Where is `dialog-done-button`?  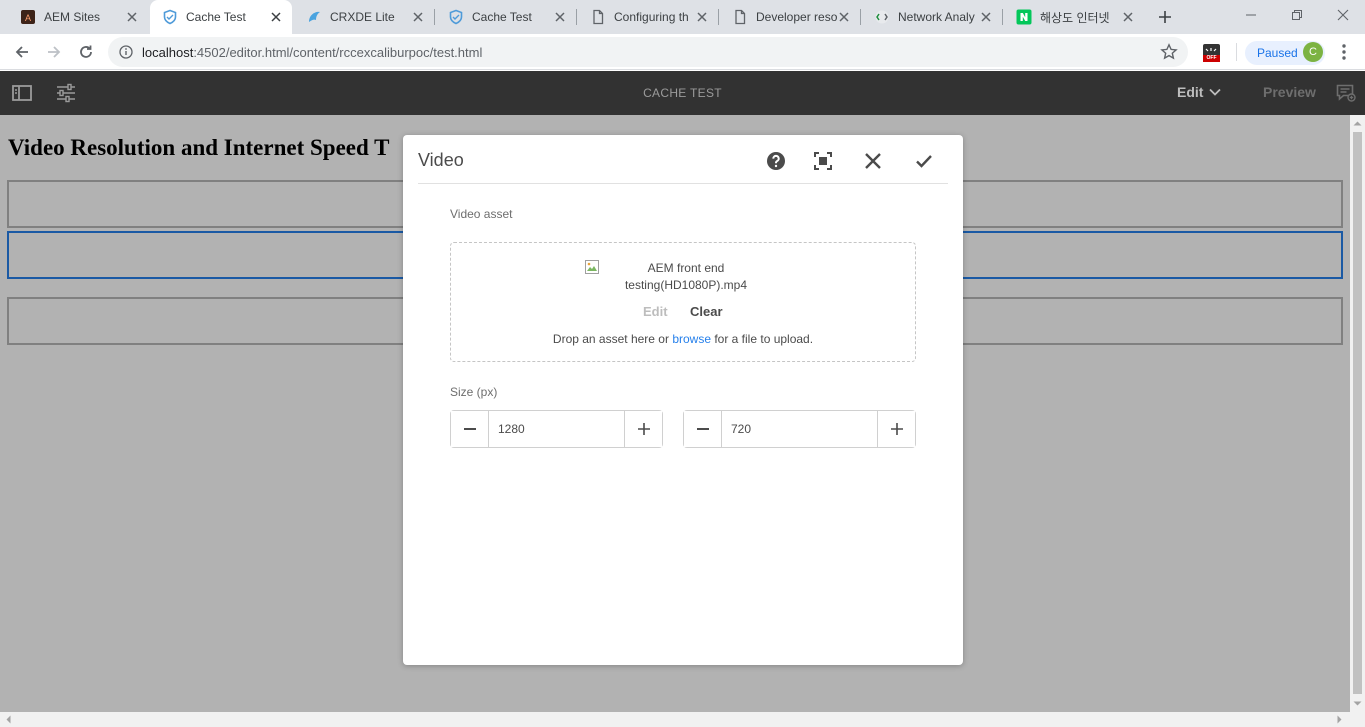
dialog-done-button is located at coordinates (924, 161).